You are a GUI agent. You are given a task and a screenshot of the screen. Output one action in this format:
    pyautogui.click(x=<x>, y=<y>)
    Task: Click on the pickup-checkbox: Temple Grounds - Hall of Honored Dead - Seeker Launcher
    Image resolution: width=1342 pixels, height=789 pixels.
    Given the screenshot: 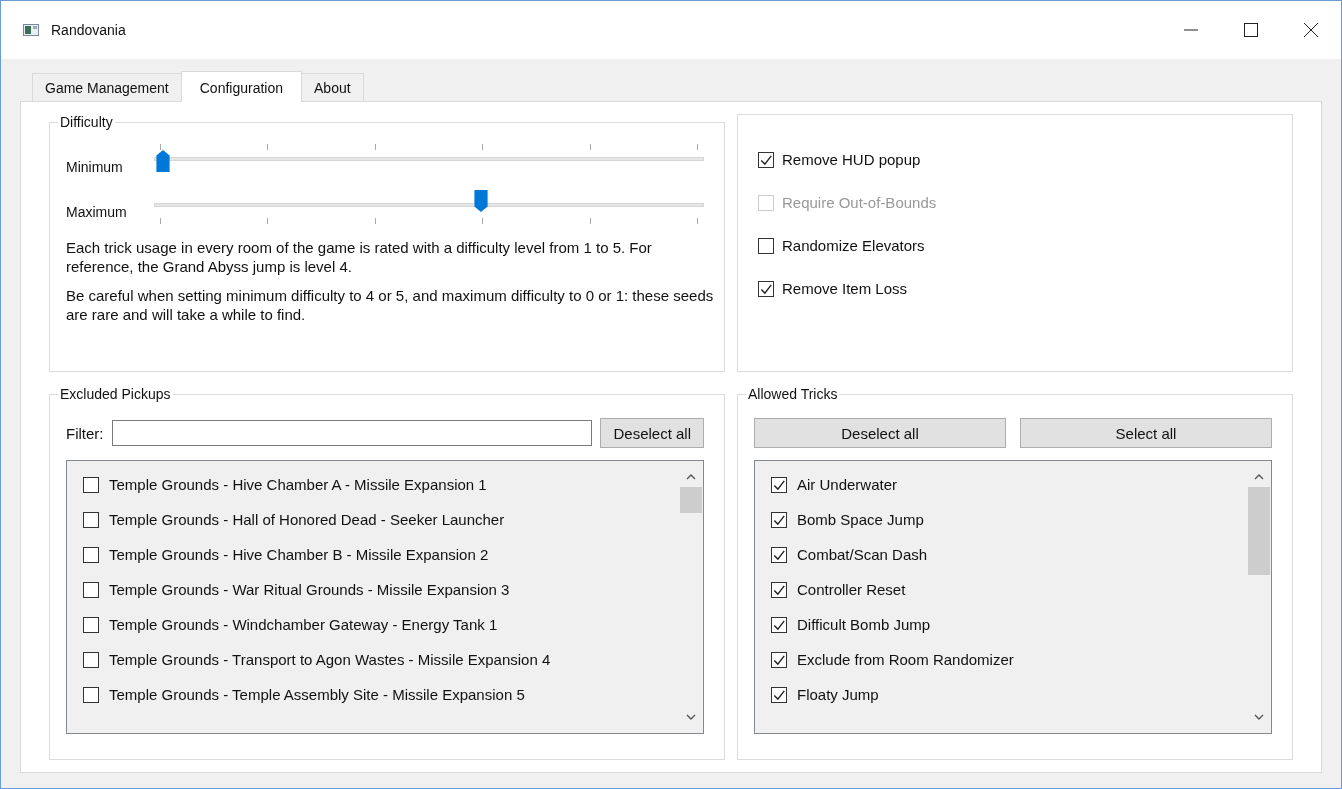 What is the action you would take?
    pyautogui.click(x=373, y=520)
    